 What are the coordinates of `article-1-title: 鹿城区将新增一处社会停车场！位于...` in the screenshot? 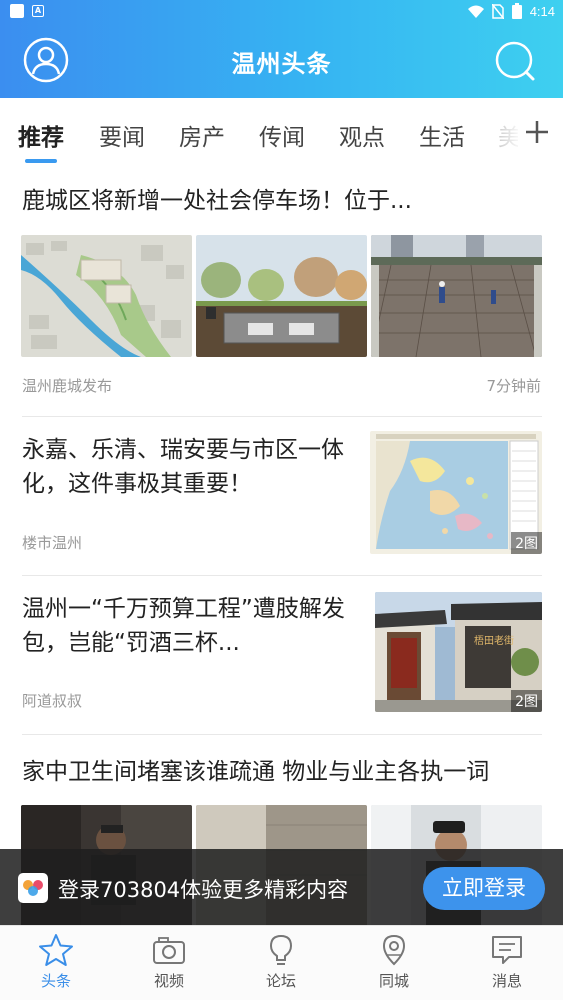 It's located at (217, 201).